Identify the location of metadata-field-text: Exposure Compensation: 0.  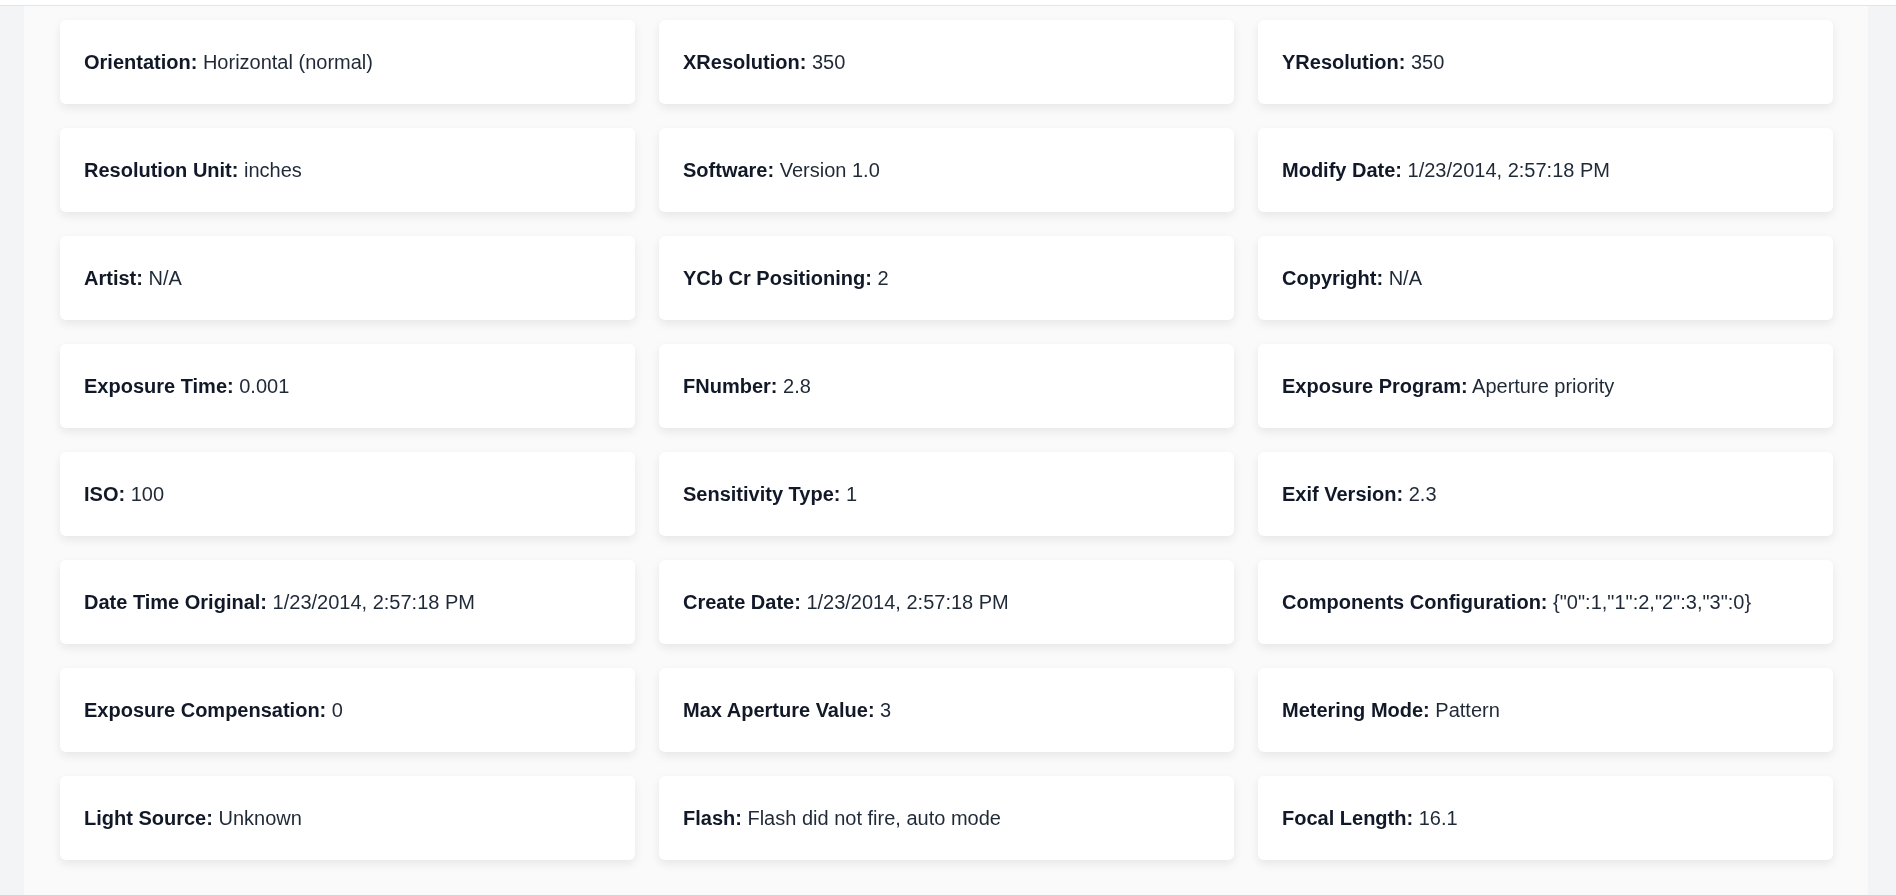
(214, 710).